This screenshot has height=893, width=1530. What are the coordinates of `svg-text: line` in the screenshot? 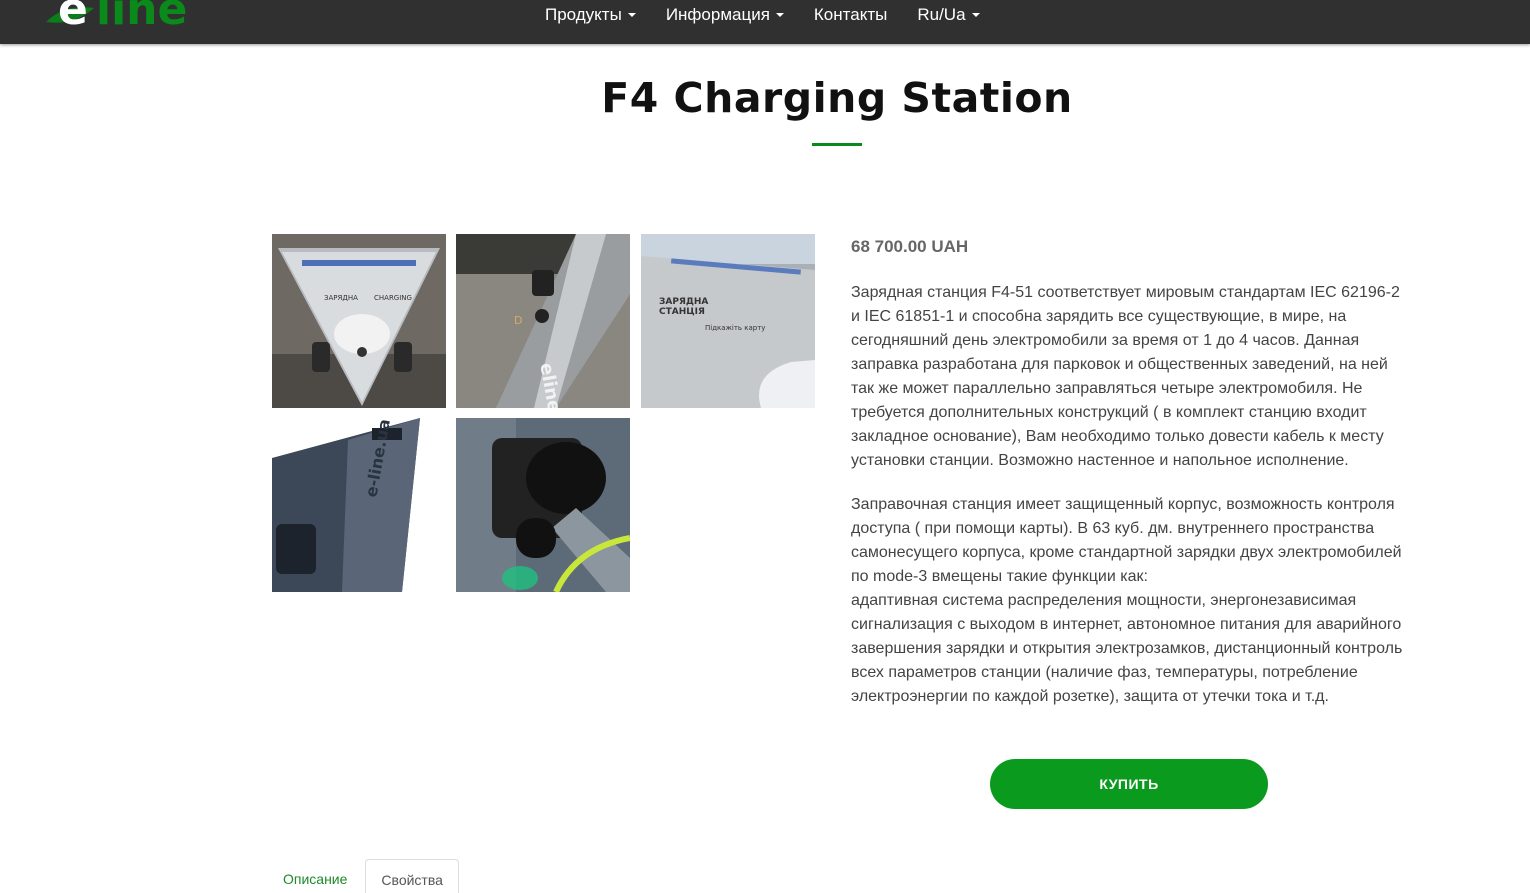 It's located at (141, 17).